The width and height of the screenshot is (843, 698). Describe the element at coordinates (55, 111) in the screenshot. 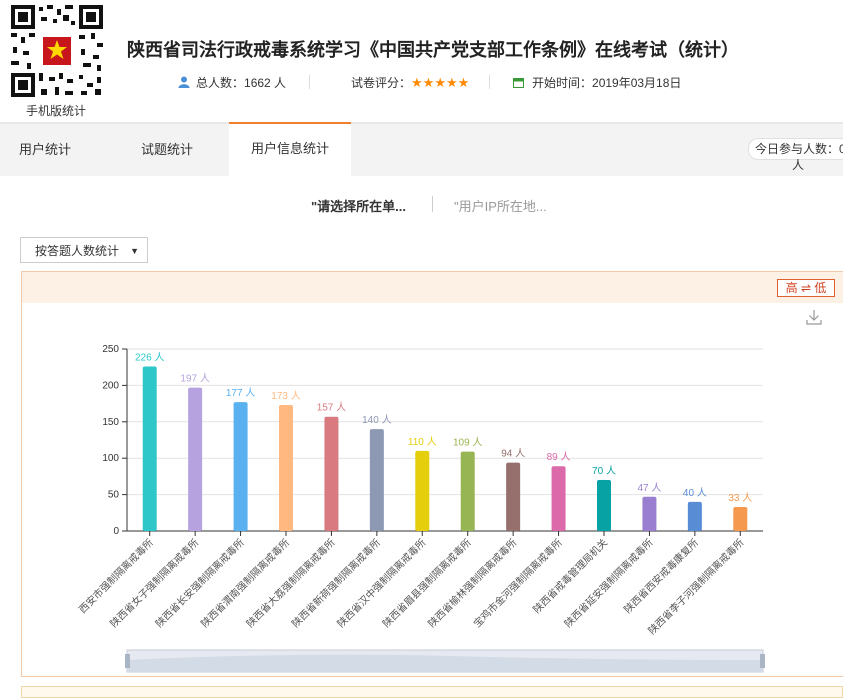

I see `qr-caption: 手机版统计` at that location.